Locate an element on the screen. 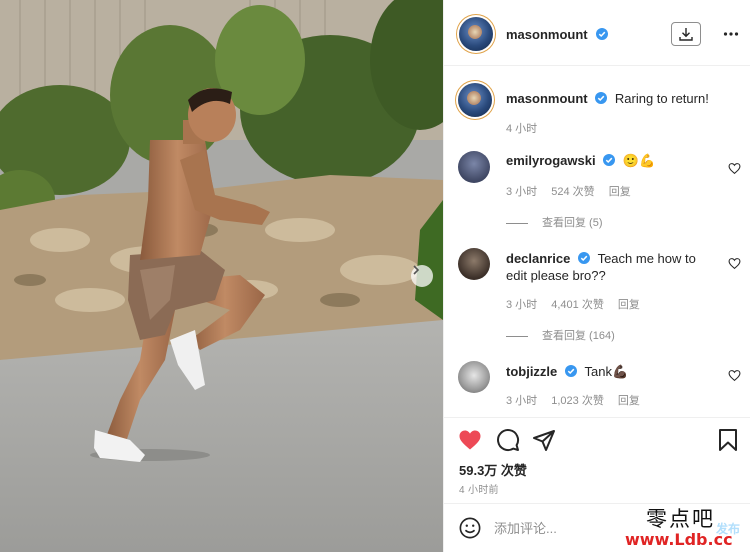  author-name-row: masonmount is located at coordinates (557, 35).